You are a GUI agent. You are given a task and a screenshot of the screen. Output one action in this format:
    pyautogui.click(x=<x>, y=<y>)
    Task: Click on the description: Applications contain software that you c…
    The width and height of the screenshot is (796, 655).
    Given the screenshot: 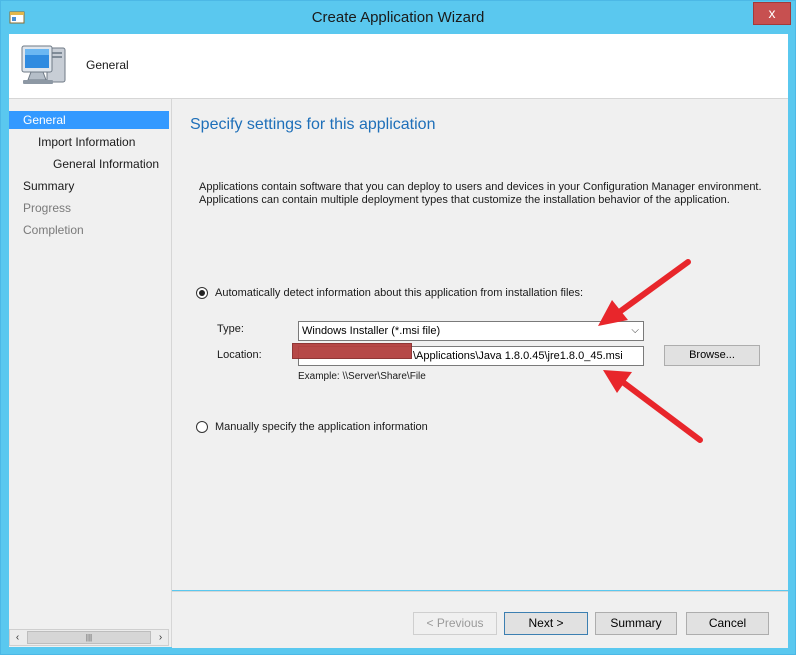 What is the action you would take?
    pyautogui.click(x=484, y=194)
    